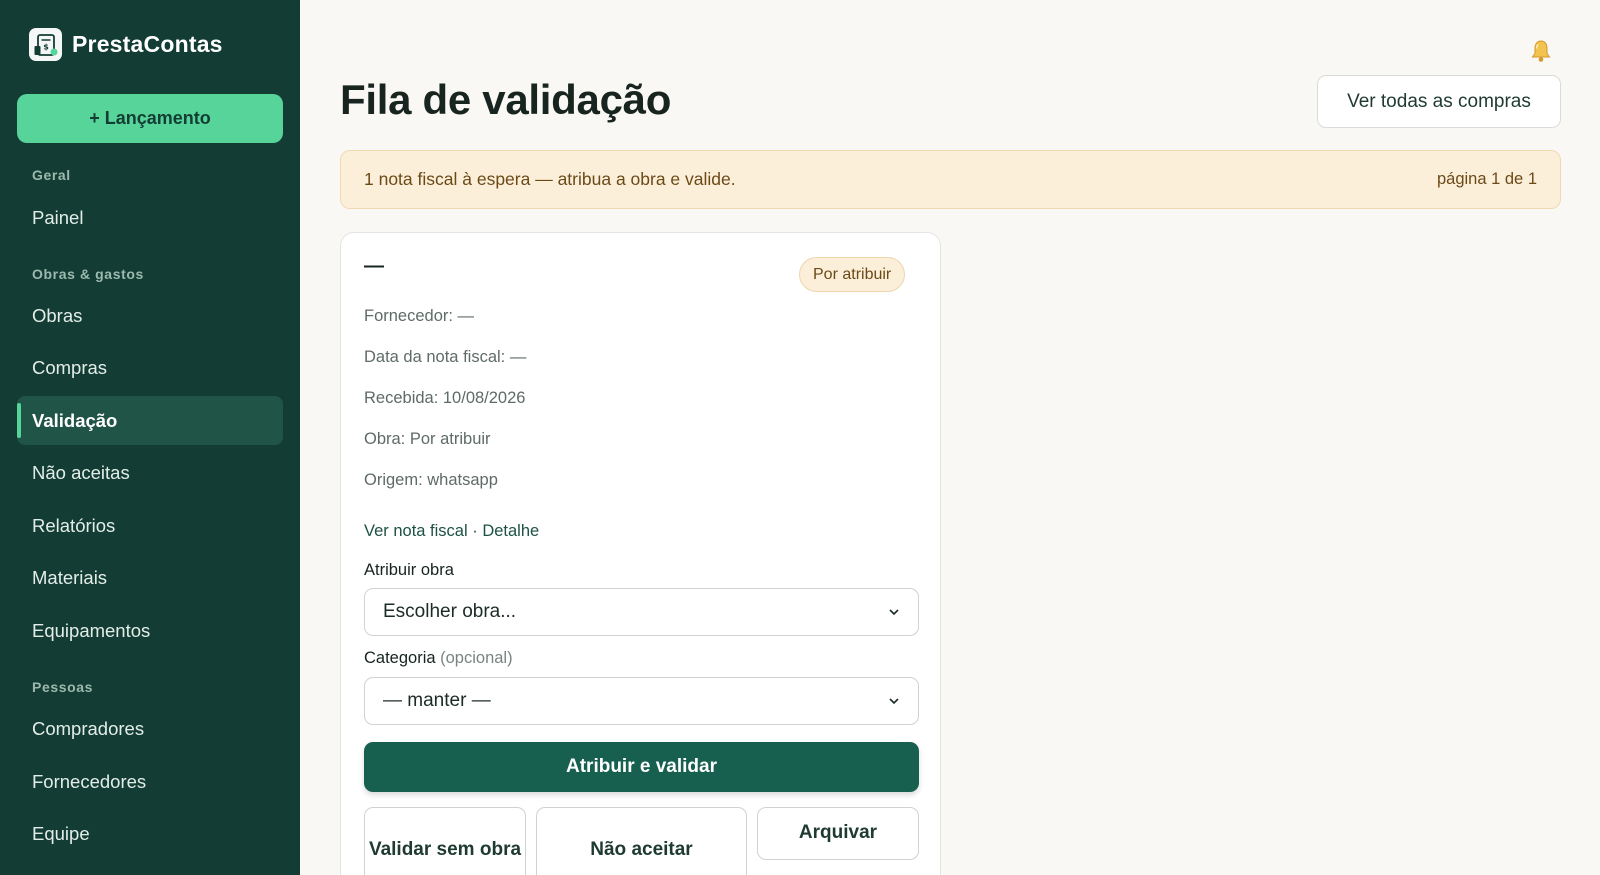 The image size is (1600, 875). Describe the element at coordinates (641, 701) in the screenshot. I see `category-select: — manter —` at that location.